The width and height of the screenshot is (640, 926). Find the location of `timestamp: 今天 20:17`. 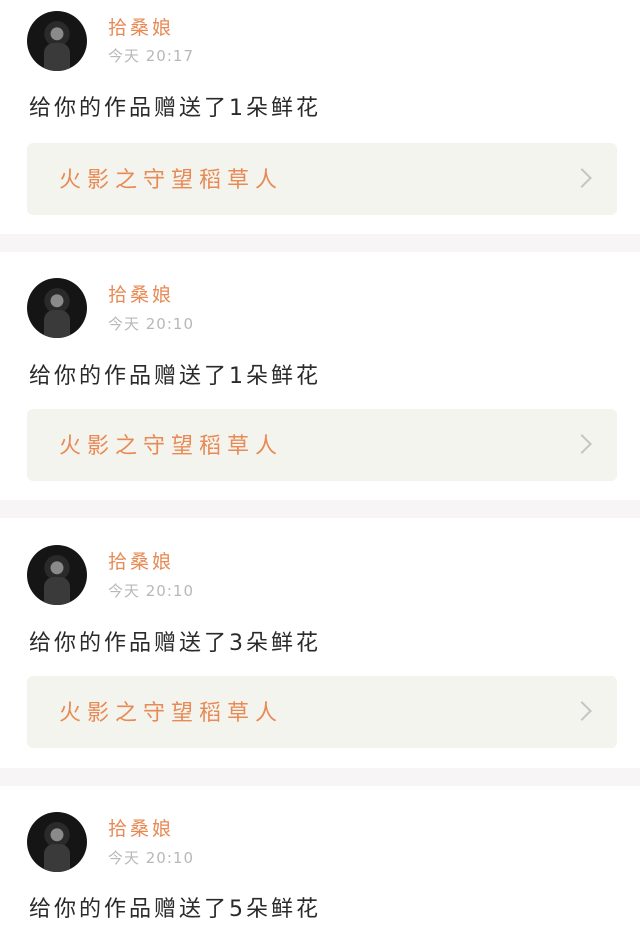

timestamp: 今天 20:17 is located at coordinates (151, 56).